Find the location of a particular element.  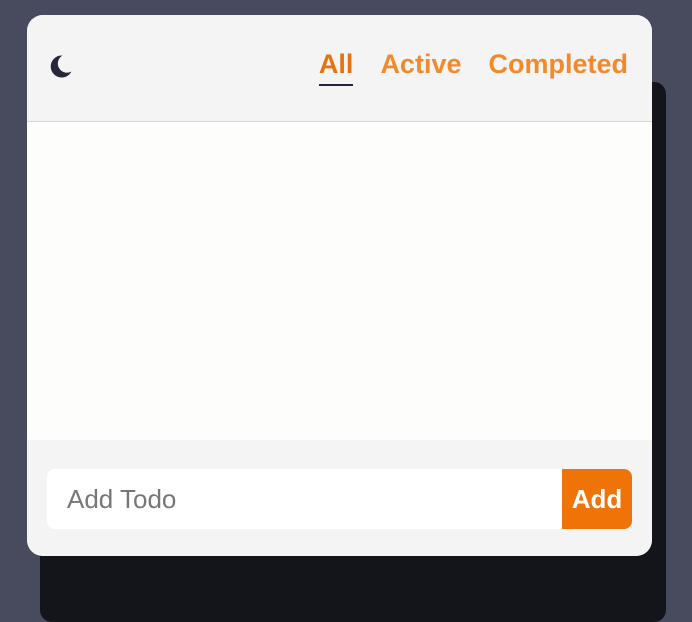

tab-all: All is located at coordinates (336, 67).